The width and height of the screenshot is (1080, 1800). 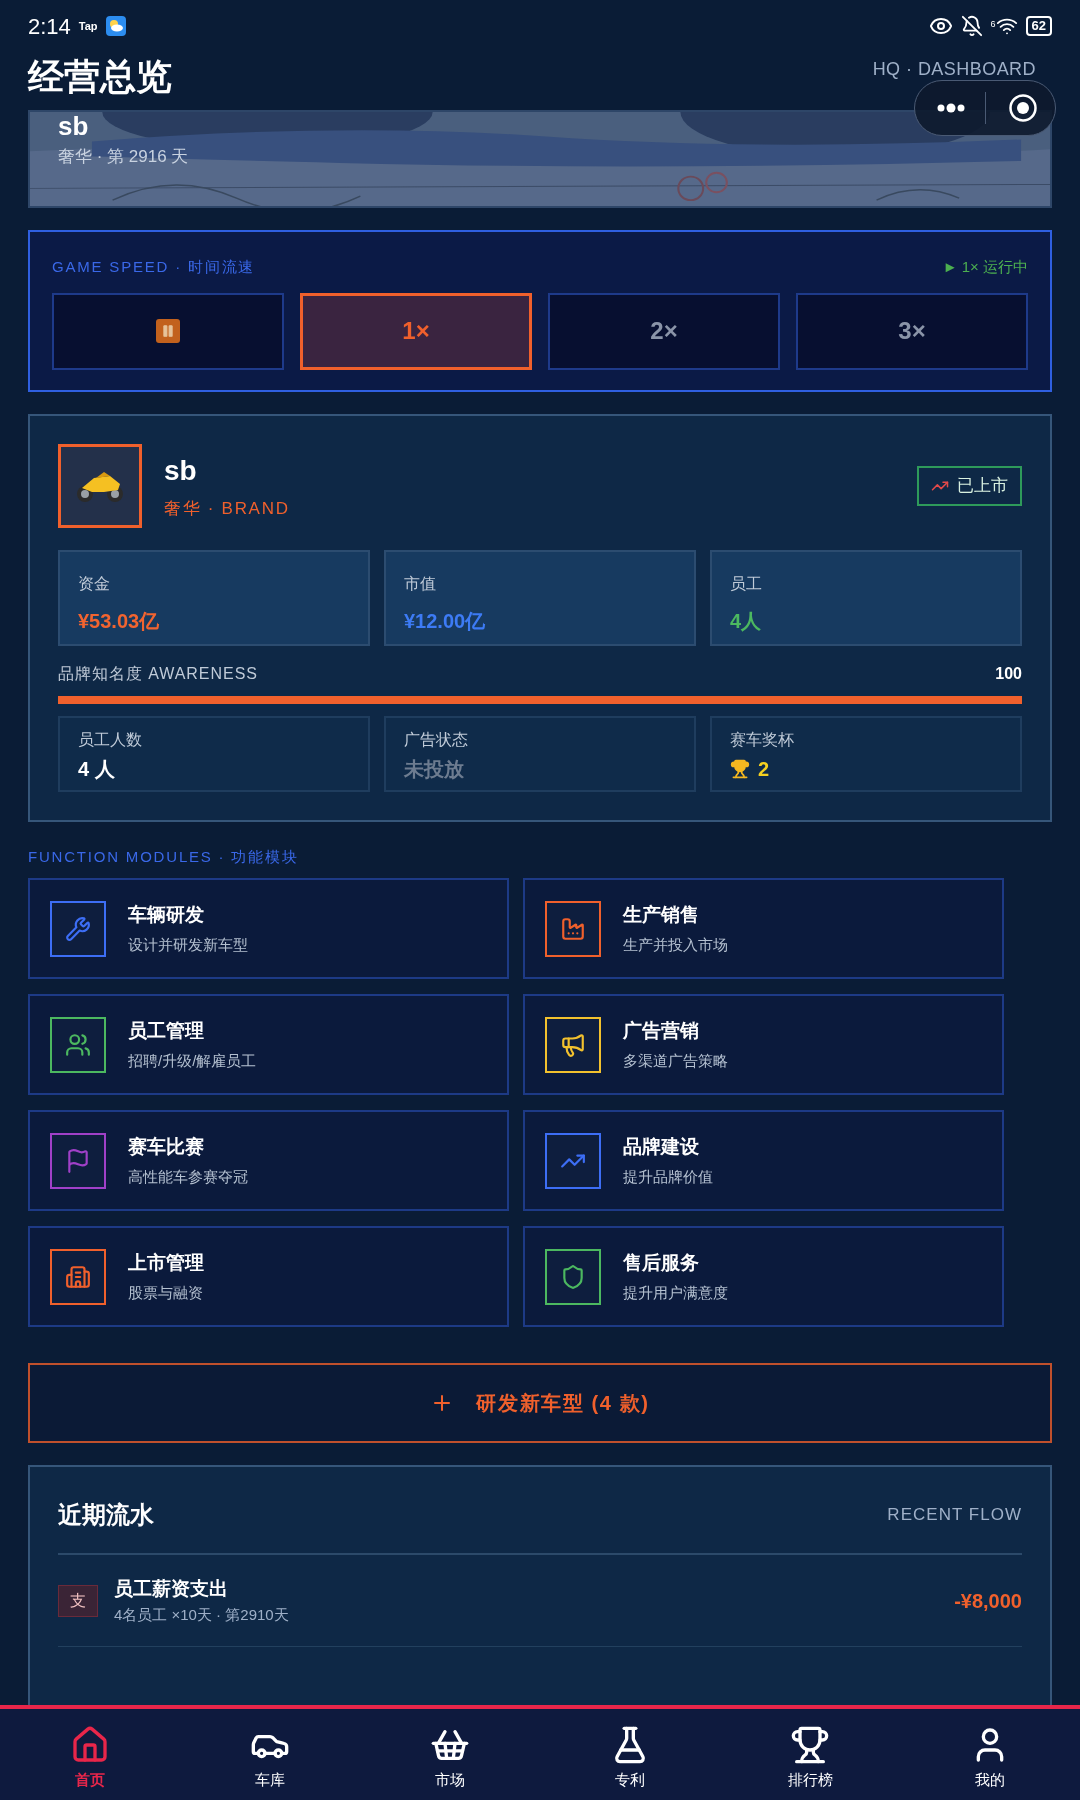 What do you see at coordinates (78, 928) in the screenshot?
I see `wrench-icon` at bounding box center [78, 928].